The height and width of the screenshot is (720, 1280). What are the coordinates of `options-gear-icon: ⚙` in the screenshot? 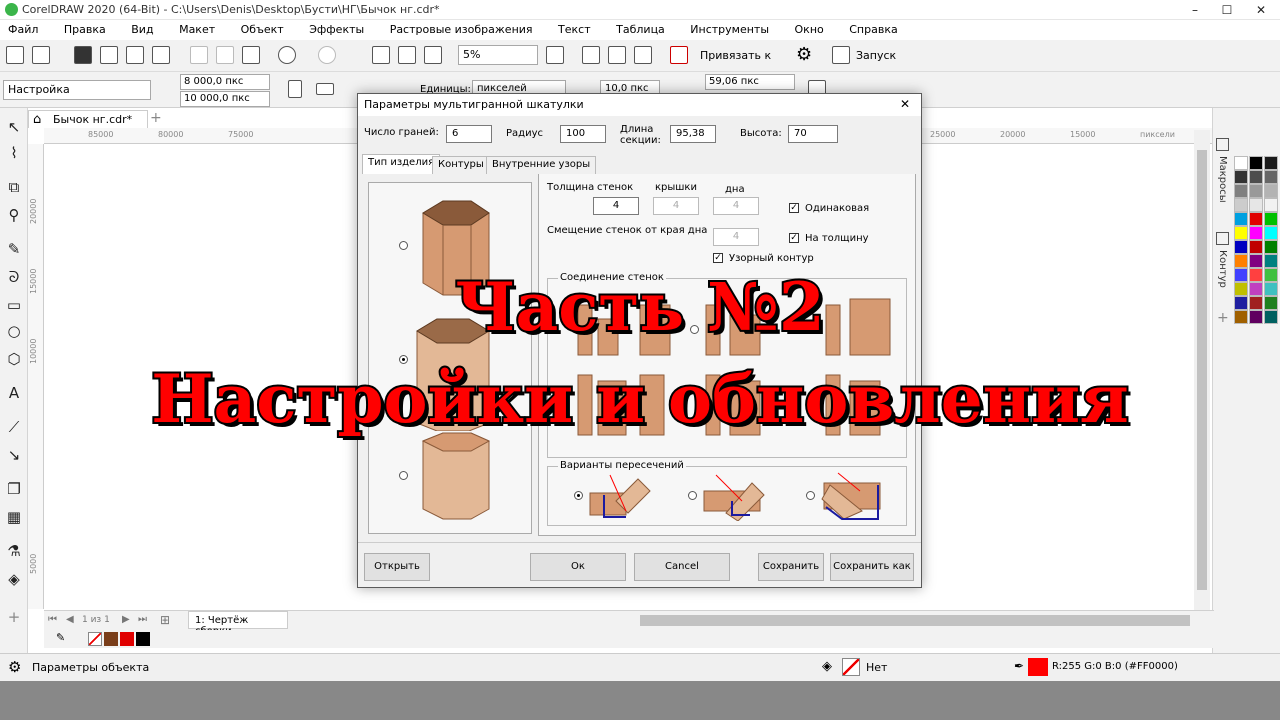 It's located at (804, 55).